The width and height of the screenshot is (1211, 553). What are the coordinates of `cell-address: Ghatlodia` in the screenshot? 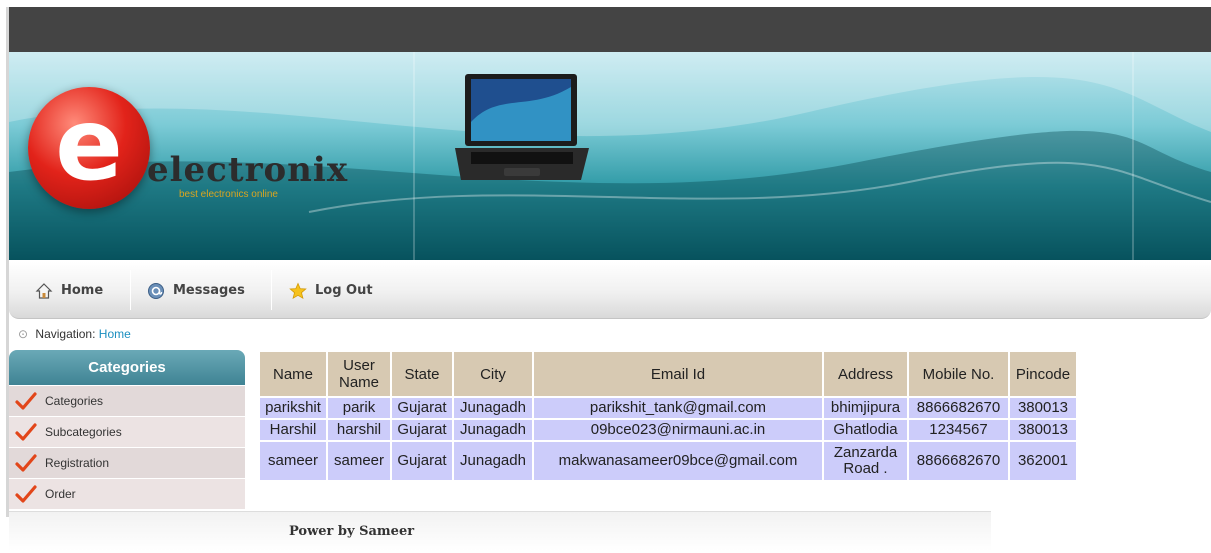 It's located at (865, 430).